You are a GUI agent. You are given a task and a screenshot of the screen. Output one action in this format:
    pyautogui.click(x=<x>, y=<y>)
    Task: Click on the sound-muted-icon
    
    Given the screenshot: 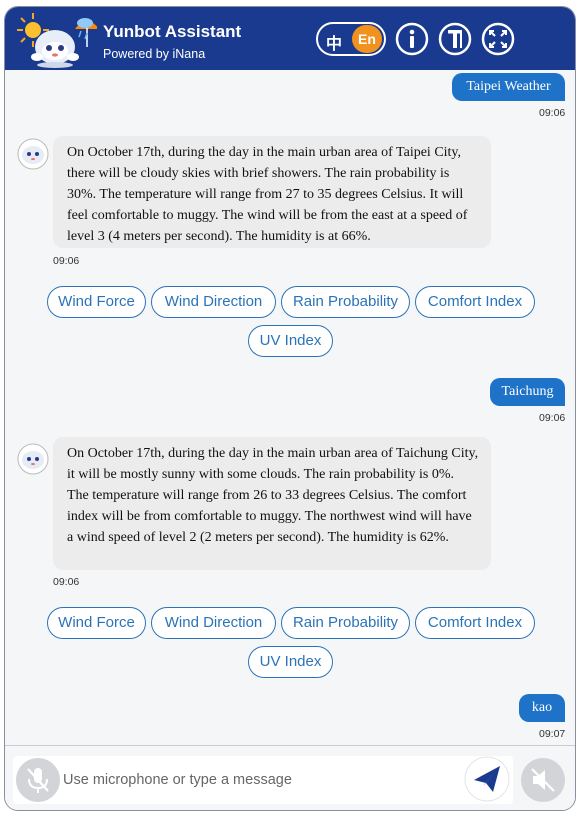 What is the action you would take?
    pyautogui.click(x=543, y=780)
    